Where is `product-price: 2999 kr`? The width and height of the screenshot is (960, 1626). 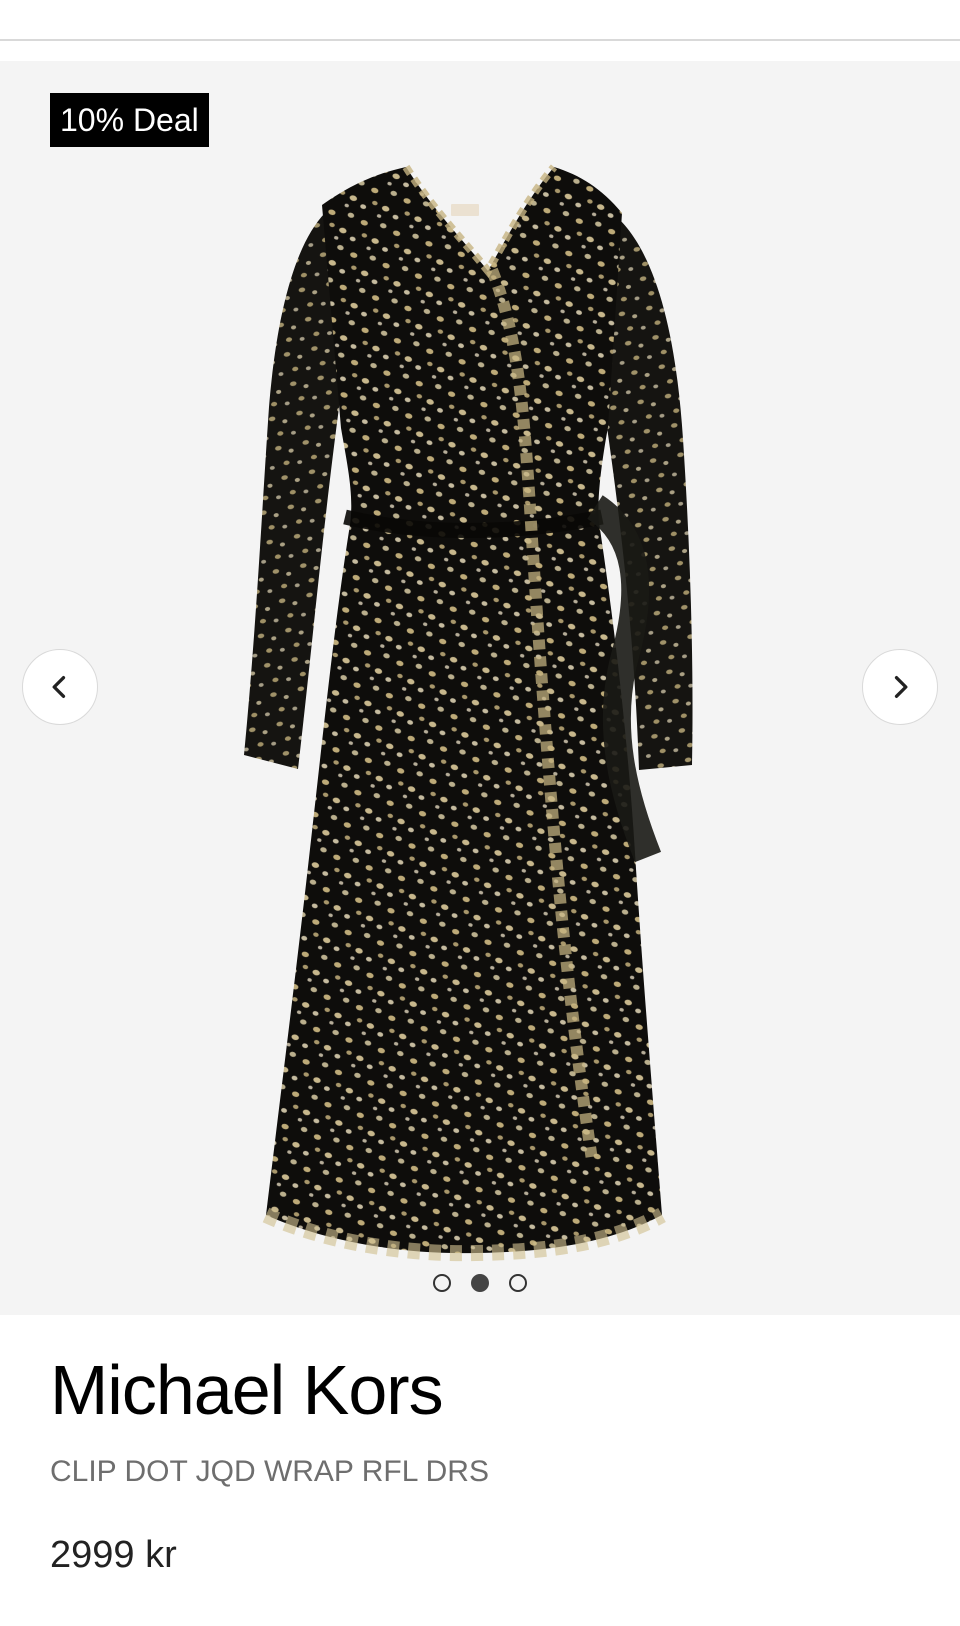 product-price: 2999 kr is located at coordinates (113, 1555).